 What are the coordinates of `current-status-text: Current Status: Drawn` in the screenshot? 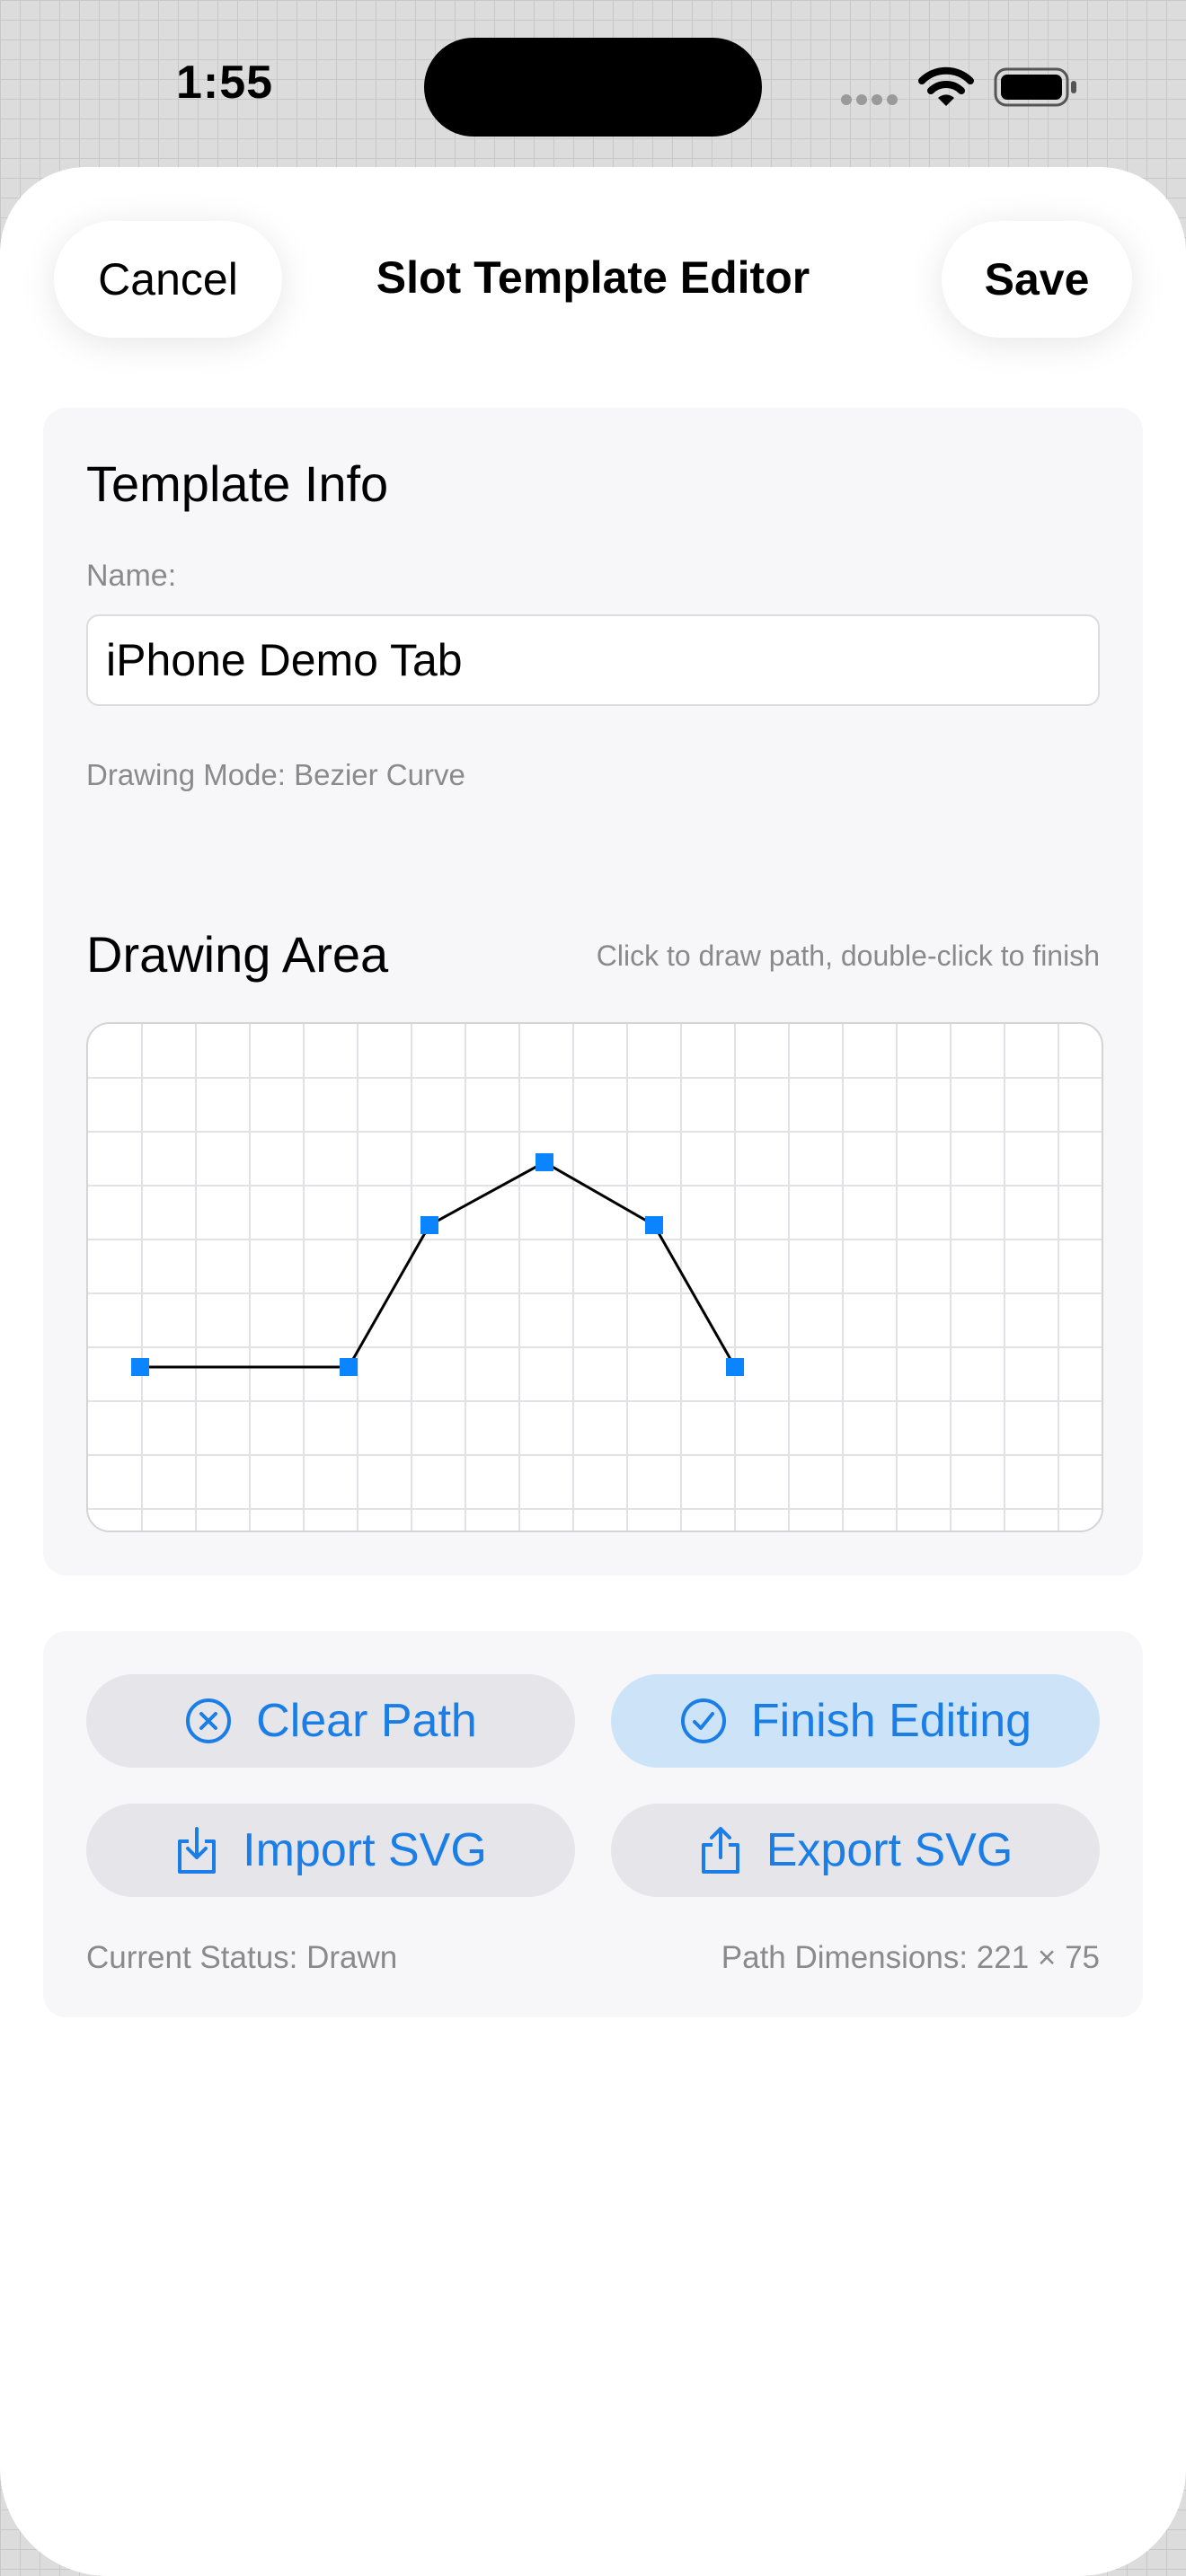 It's located at (242, 1957).